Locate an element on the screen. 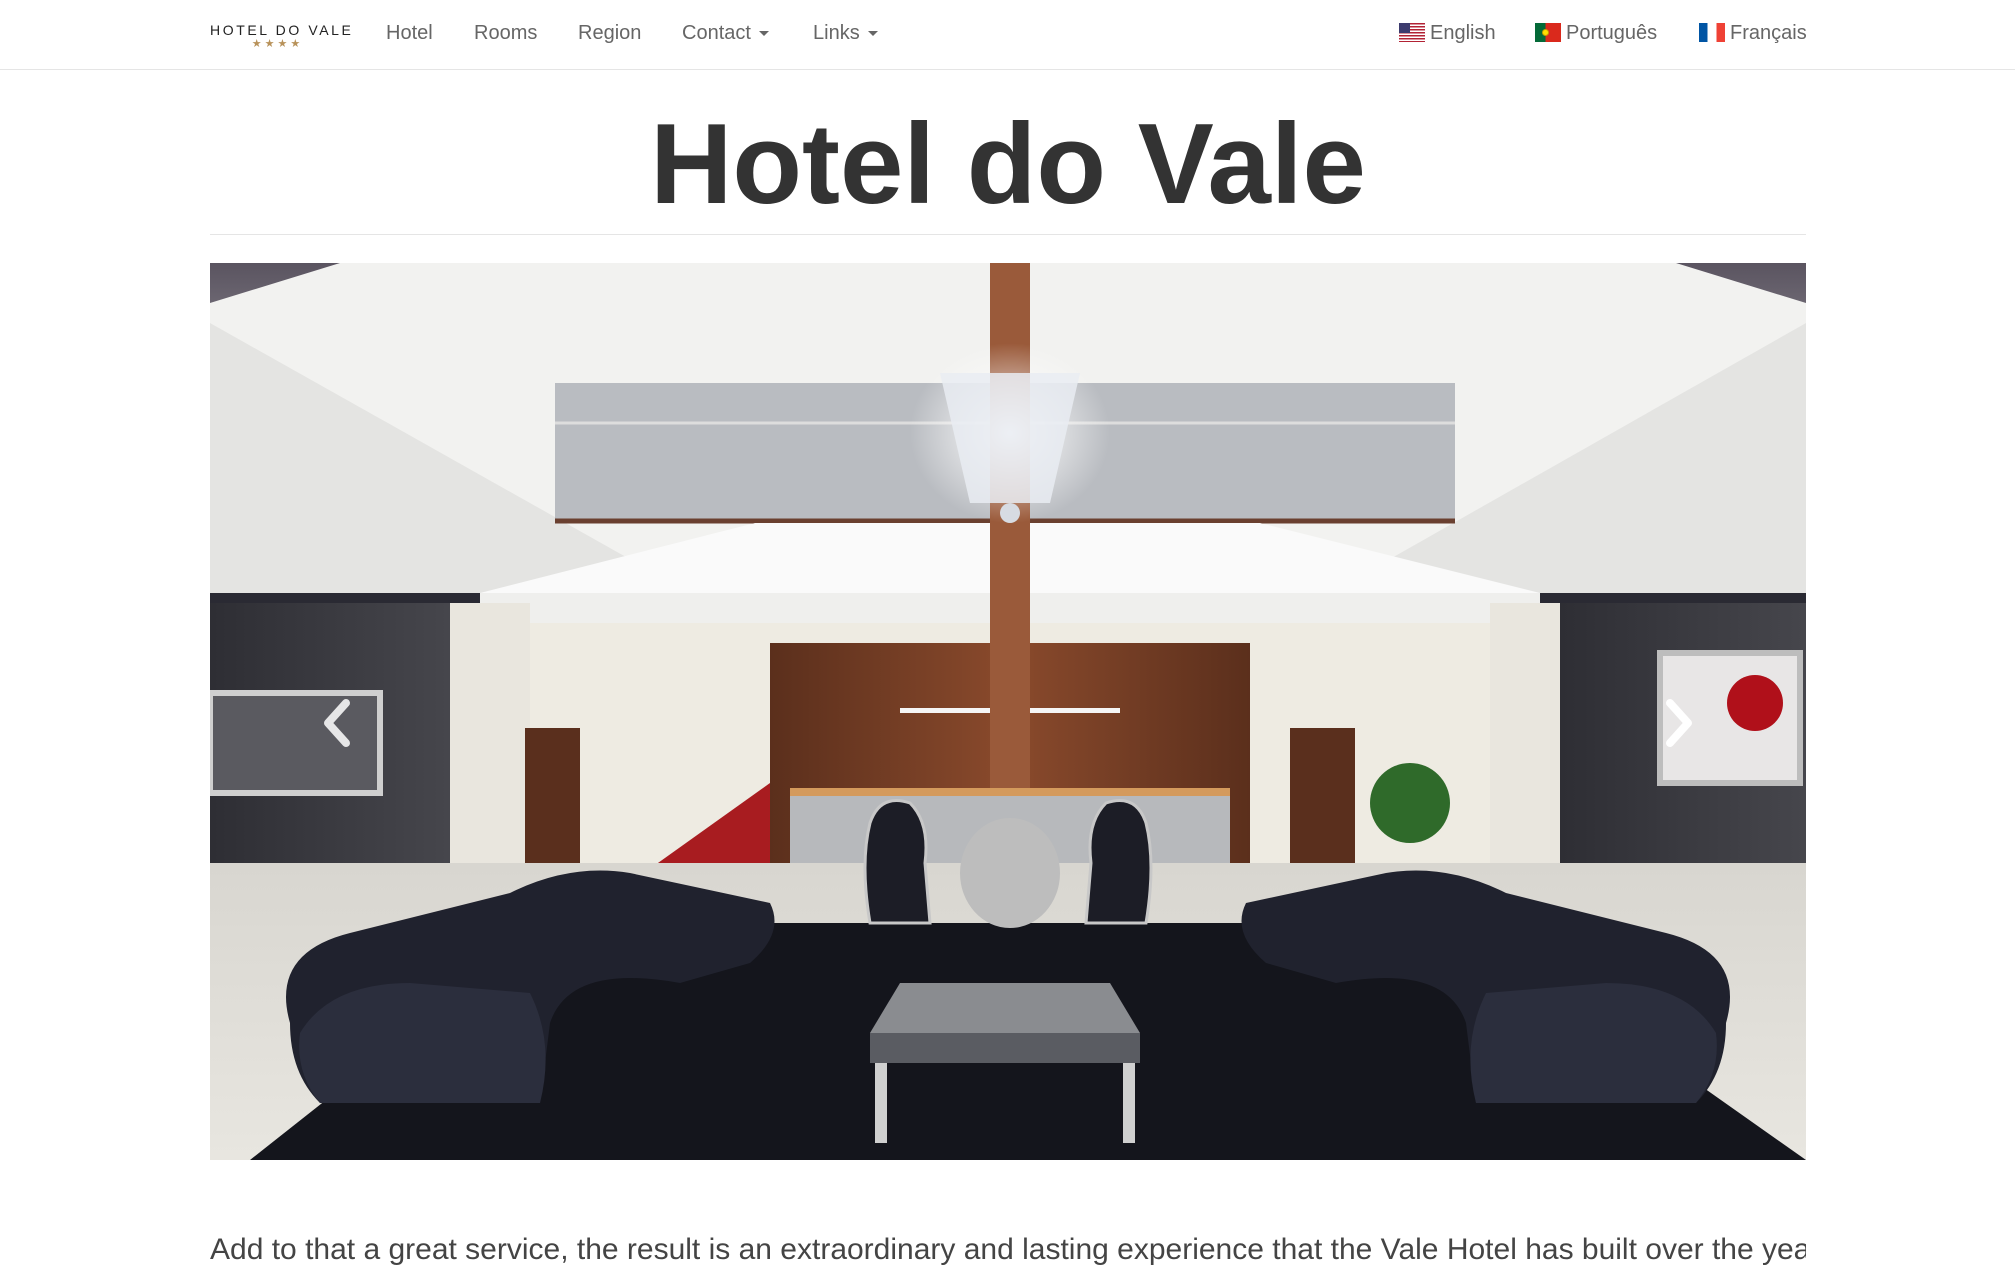 The image size is (2015, 1270). lang-english: English is located at coordinates (1447, 33).